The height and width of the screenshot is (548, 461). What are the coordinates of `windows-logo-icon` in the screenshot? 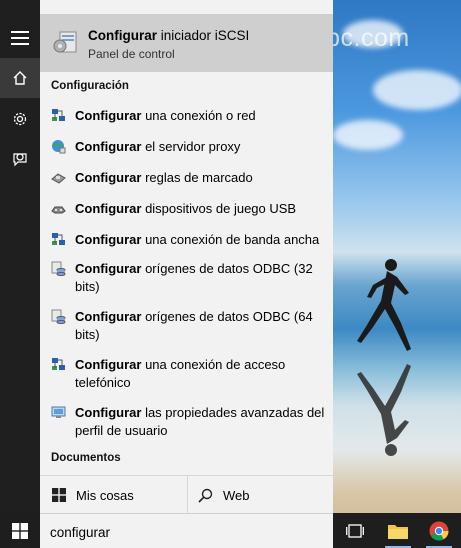 It's located at (20, 530).